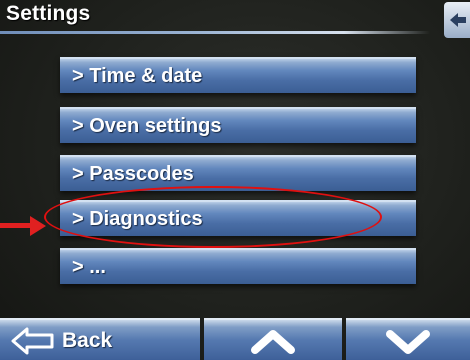 Image resolution: width=470 pixels, height=360 pixels. I want to click on pointer-arrow-icon, so click(38, 226).